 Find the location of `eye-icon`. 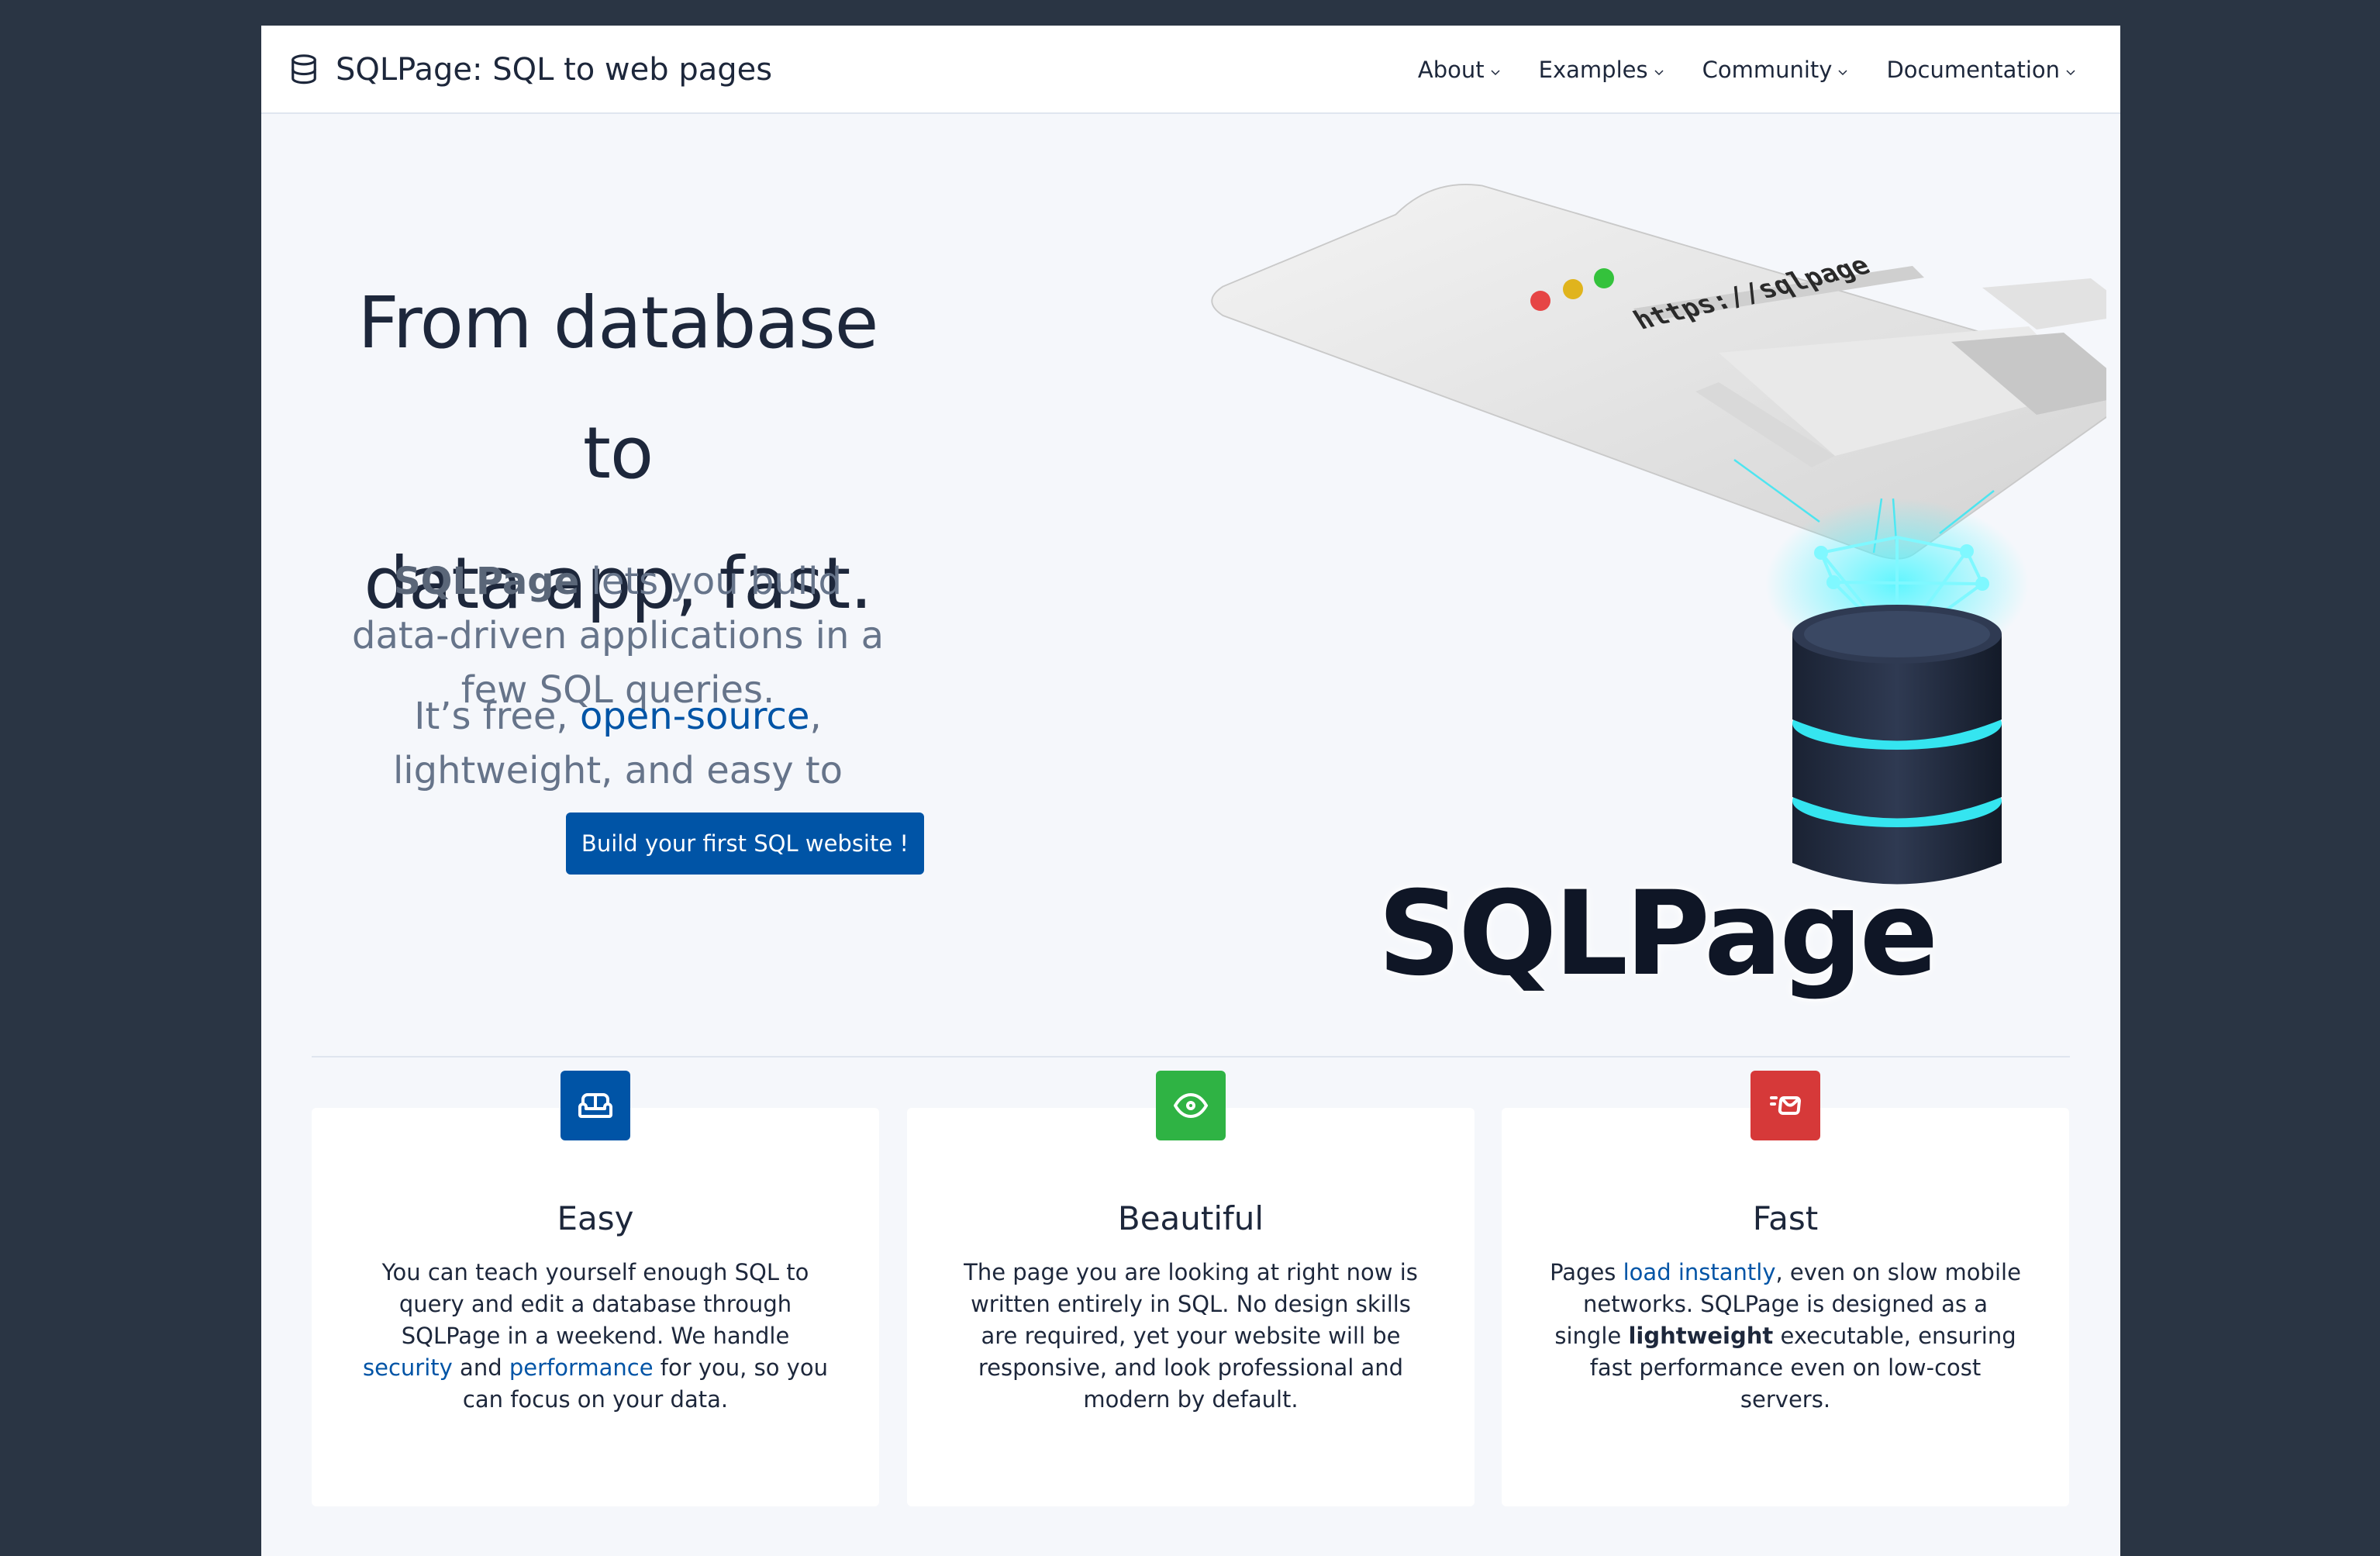

eye-icon is located at coordinates (1191, 1105).